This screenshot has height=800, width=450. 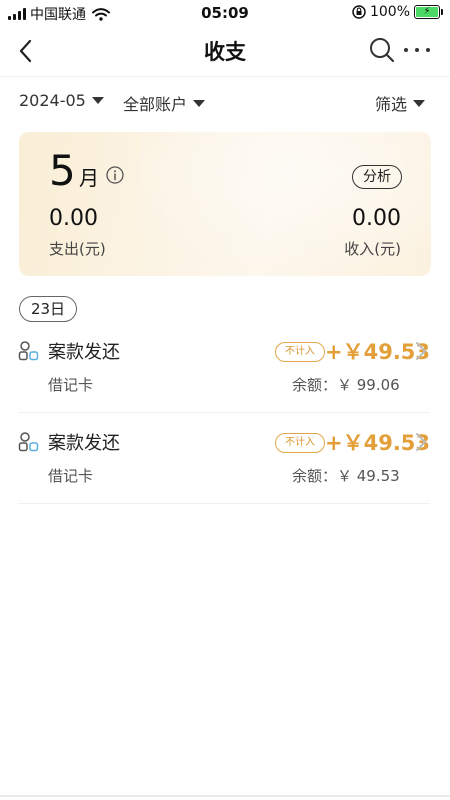 I want to click on filter-button-label: 筛选, so click(x=391, y=104).